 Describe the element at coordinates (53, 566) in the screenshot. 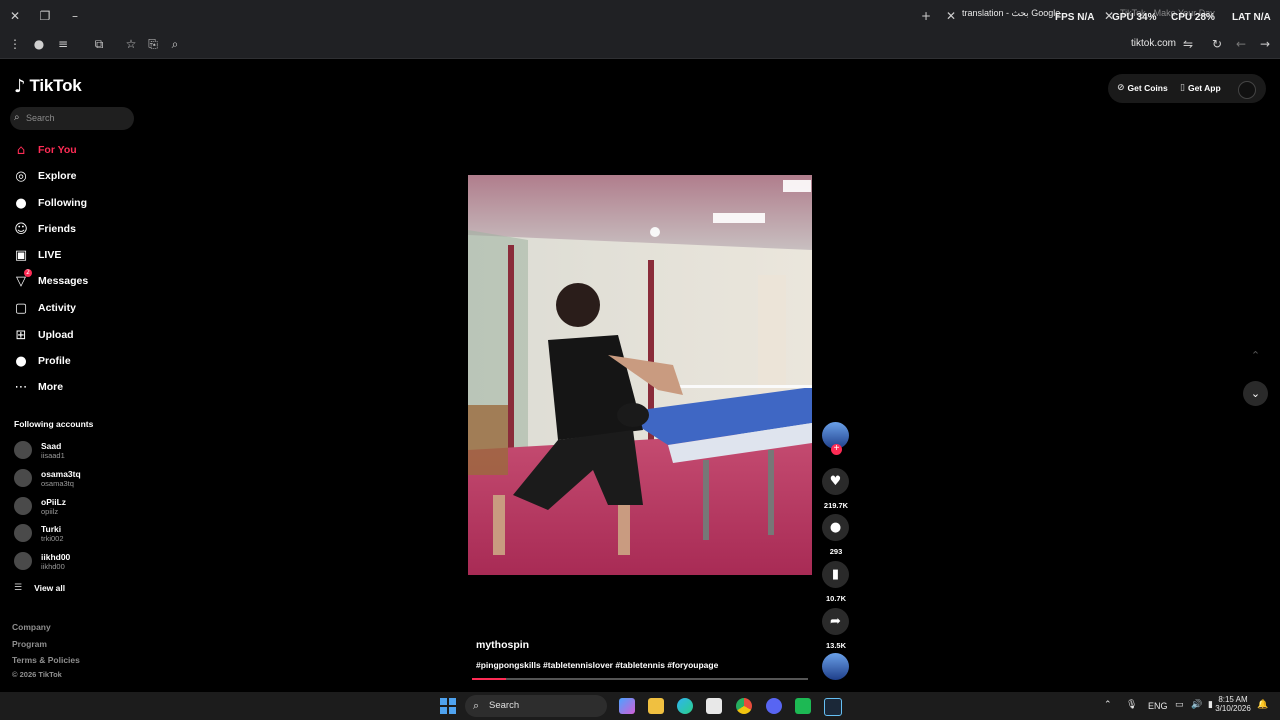

I see `account-handle: iikhd00` at that location.